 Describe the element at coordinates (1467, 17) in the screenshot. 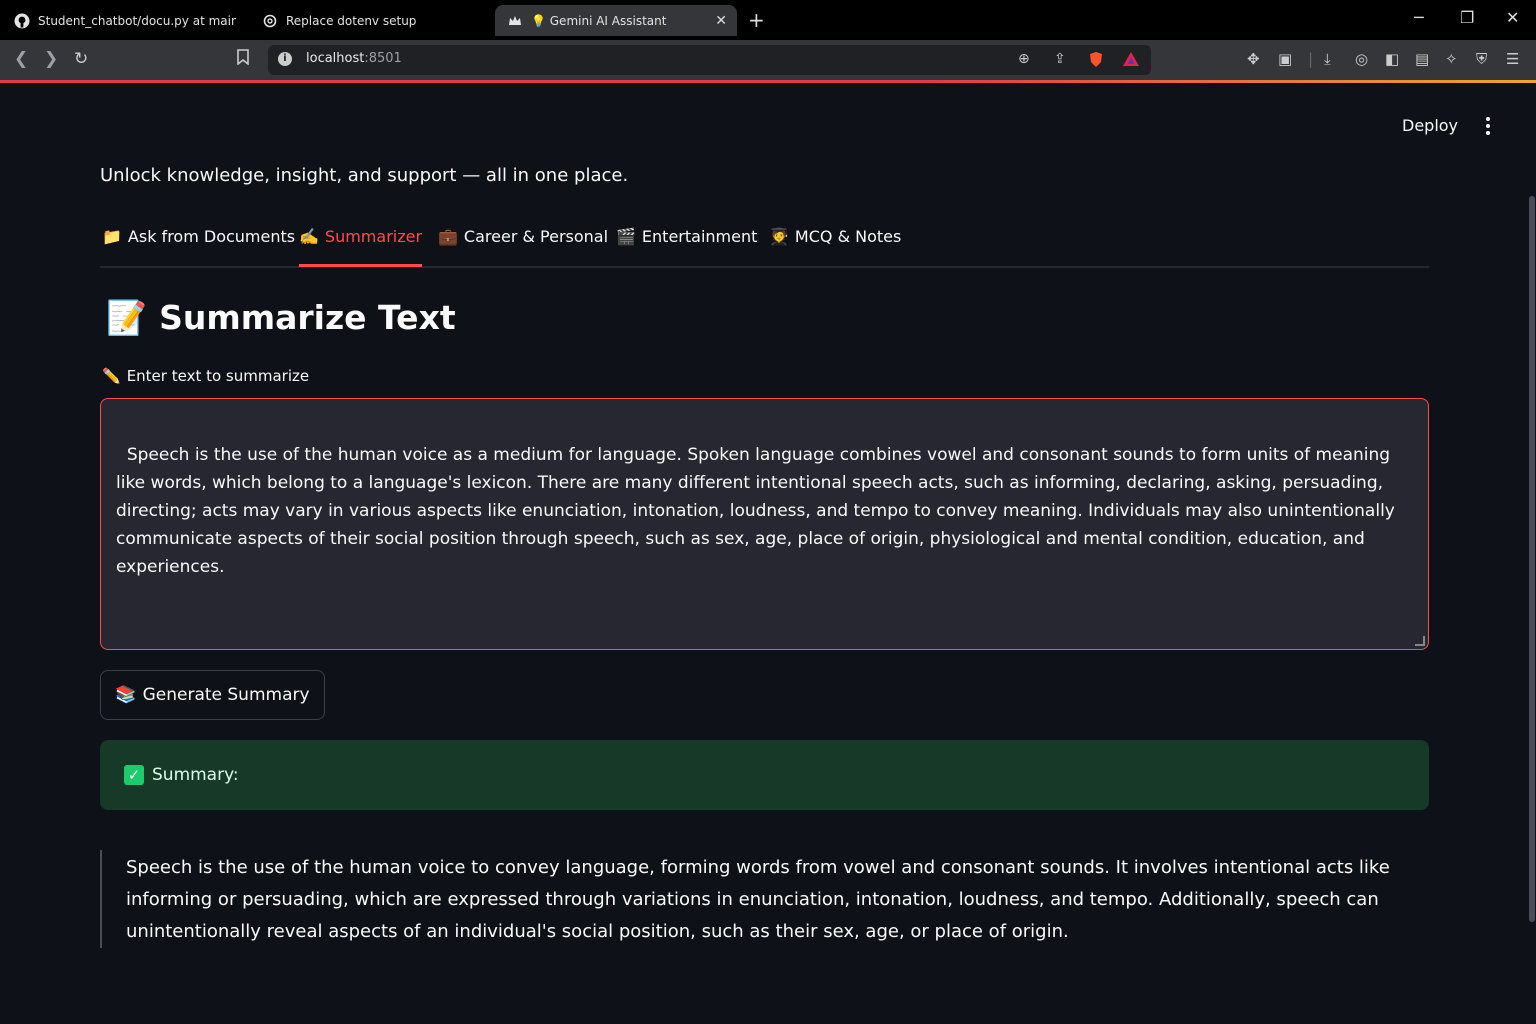

I see `restore-icon: ❐` at that location.